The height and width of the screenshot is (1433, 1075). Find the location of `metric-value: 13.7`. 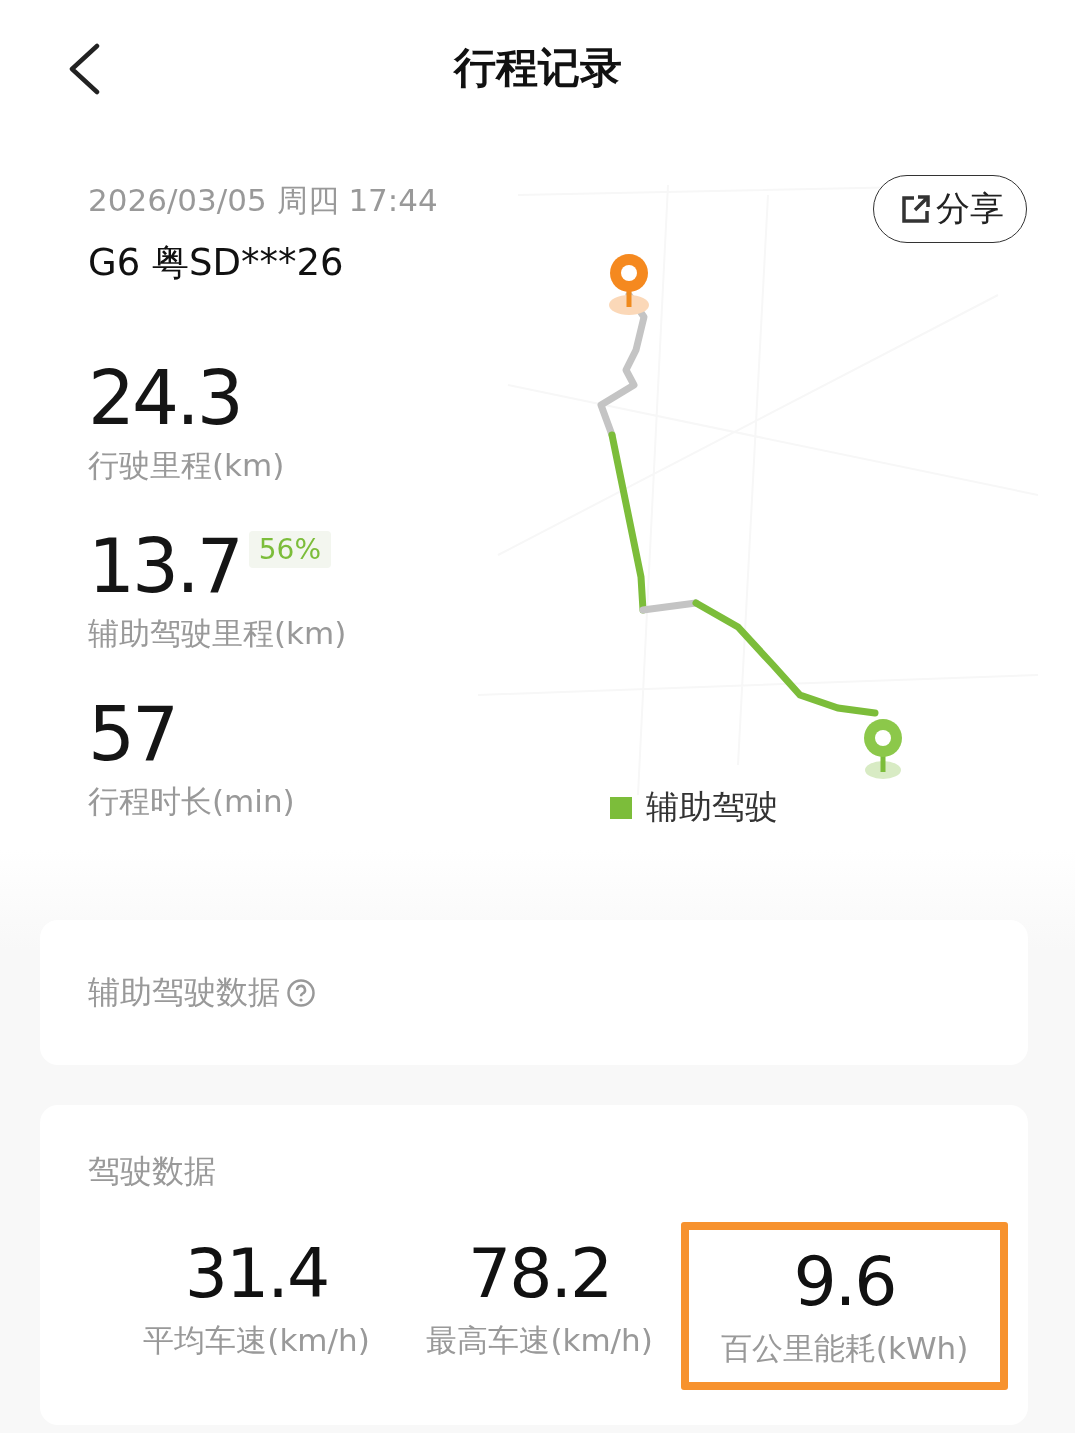

metric-value: 13.7 is located at coordinates (164, 566).